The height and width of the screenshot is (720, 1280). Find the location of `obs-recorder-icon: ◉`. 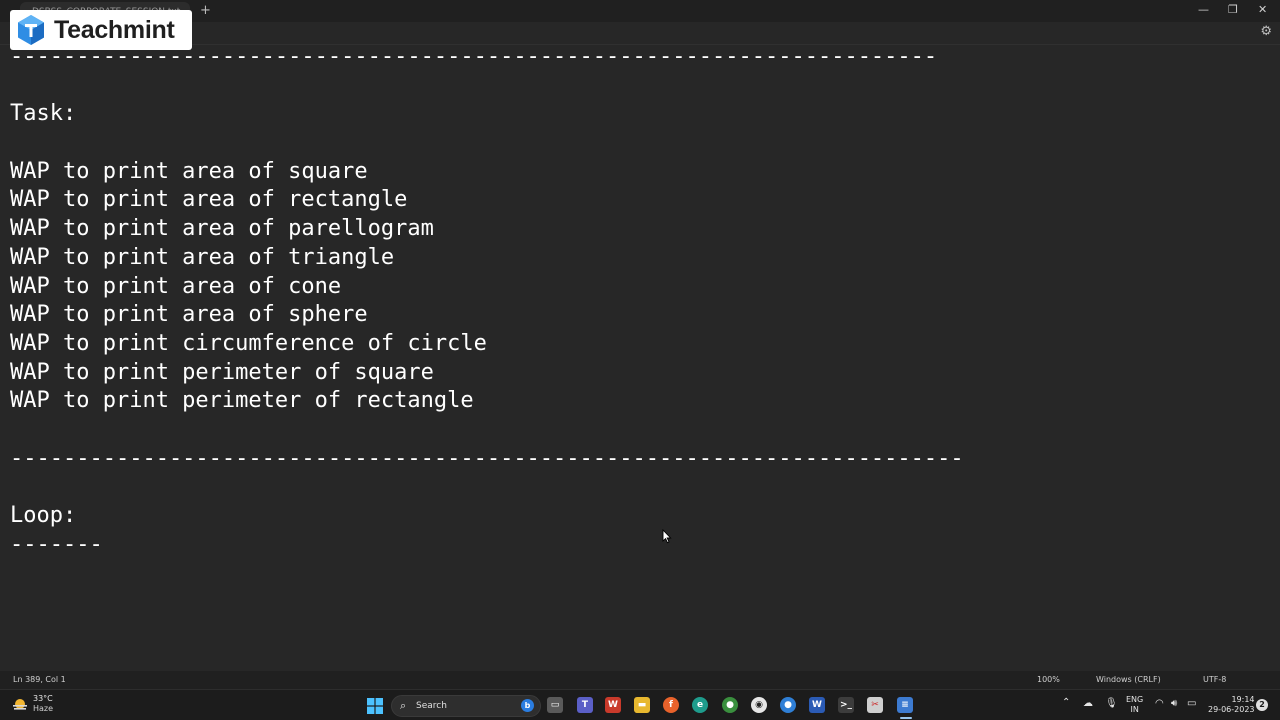

obs-recorder-icon: ◉ is located at coordinates (759, 705).